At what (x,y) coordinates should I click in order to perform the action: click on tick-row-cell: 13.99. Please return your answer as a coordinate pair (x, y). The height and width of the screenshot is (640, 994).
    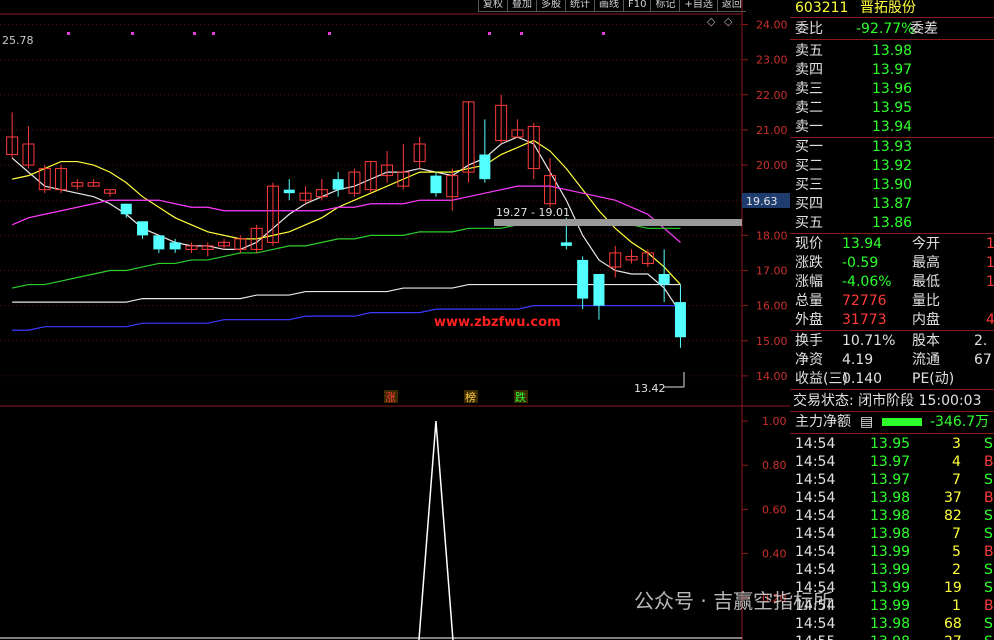
    Looking at the image, I should click on (890, 606).